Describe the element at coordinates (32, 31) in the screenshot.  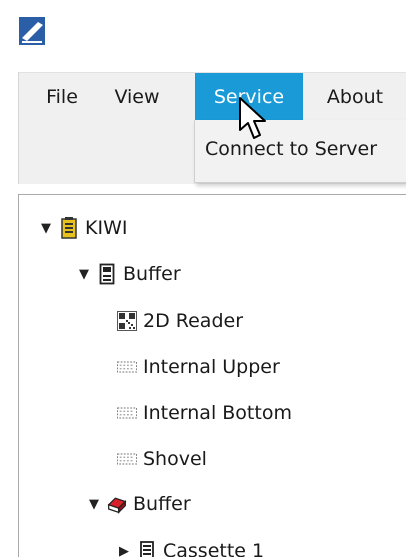
I see `app-logo-icon` at that location.